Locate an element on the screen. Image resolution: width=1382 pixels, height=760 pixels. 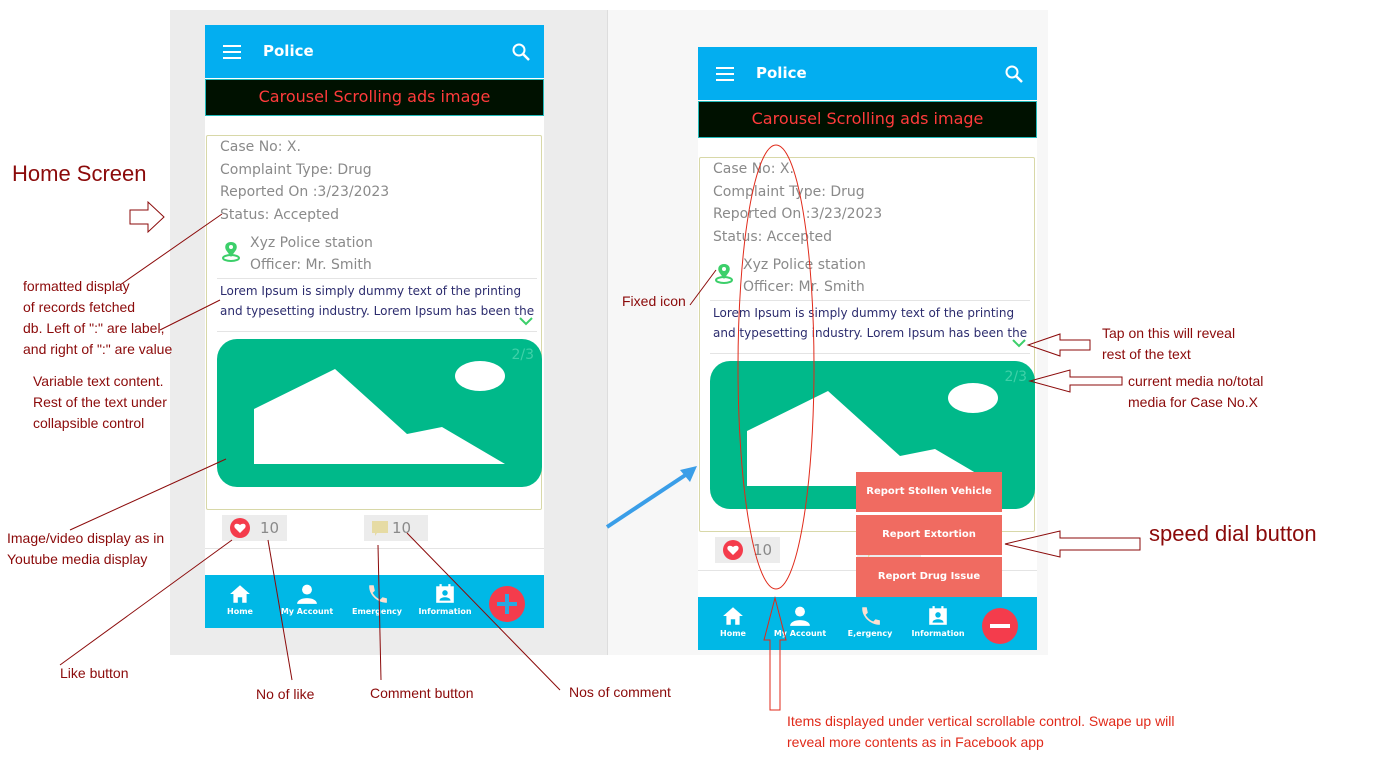
speed-dial-option: Report Drug Issue is located at coordinates (929, 577).